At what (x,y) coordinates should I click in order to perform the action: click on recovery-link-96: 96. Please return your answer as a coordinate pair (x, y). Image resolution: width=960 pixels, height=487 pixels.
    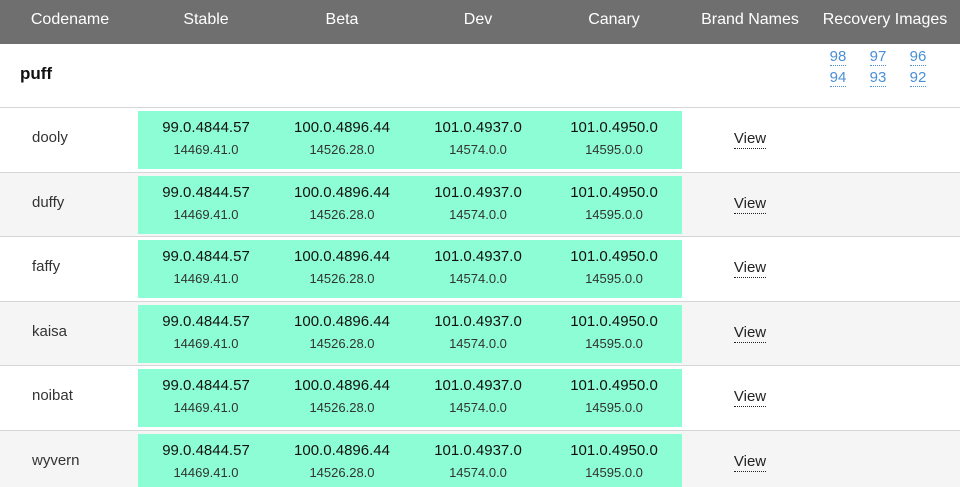
    Looking at the image, I should click on (918, 57).